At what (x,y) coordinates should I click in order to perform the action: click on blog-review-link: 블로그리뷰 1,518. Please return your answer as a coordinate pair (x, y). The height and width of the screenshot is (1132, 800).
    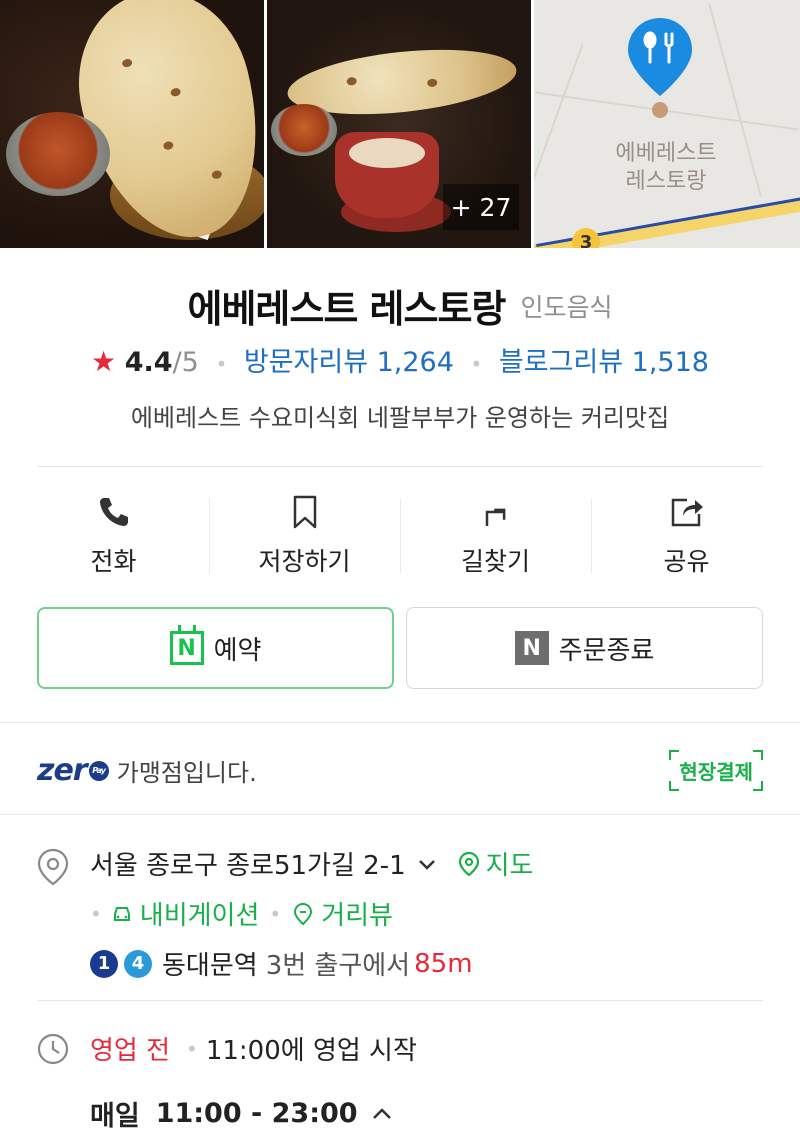
    Looking at the image, I should click on (604, 362).